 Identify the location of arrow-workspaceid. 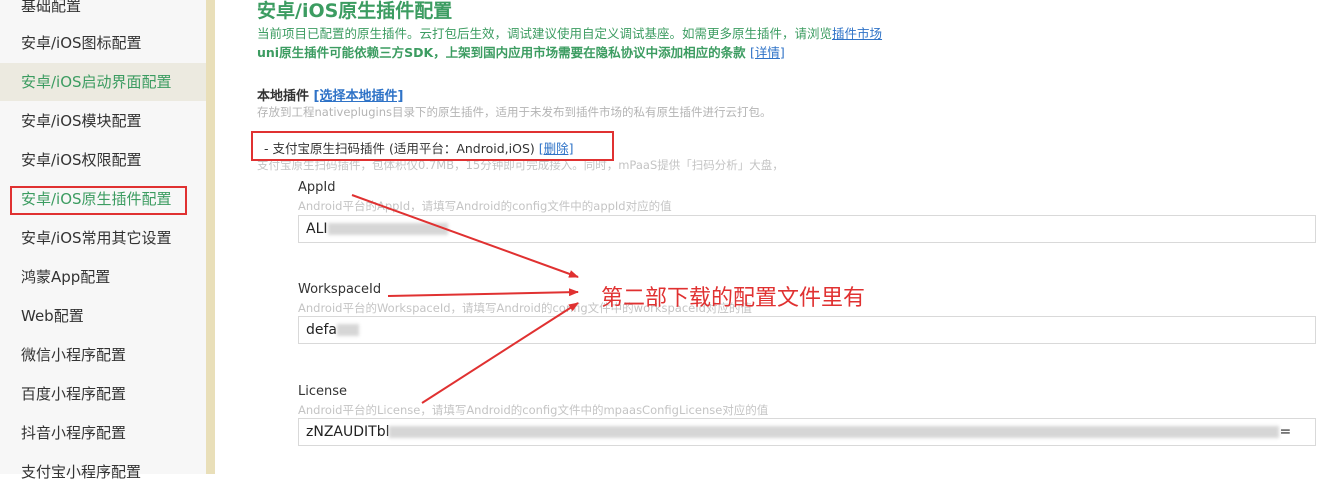
(483, 292).